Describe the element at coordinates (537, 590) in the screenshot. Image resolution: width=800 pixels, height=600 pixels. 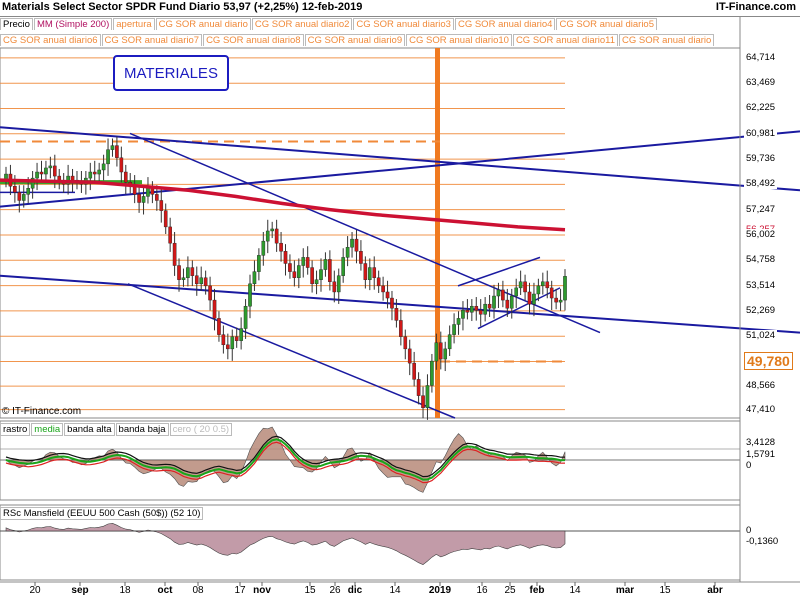
I see `x-axis-label: feb` at that location.